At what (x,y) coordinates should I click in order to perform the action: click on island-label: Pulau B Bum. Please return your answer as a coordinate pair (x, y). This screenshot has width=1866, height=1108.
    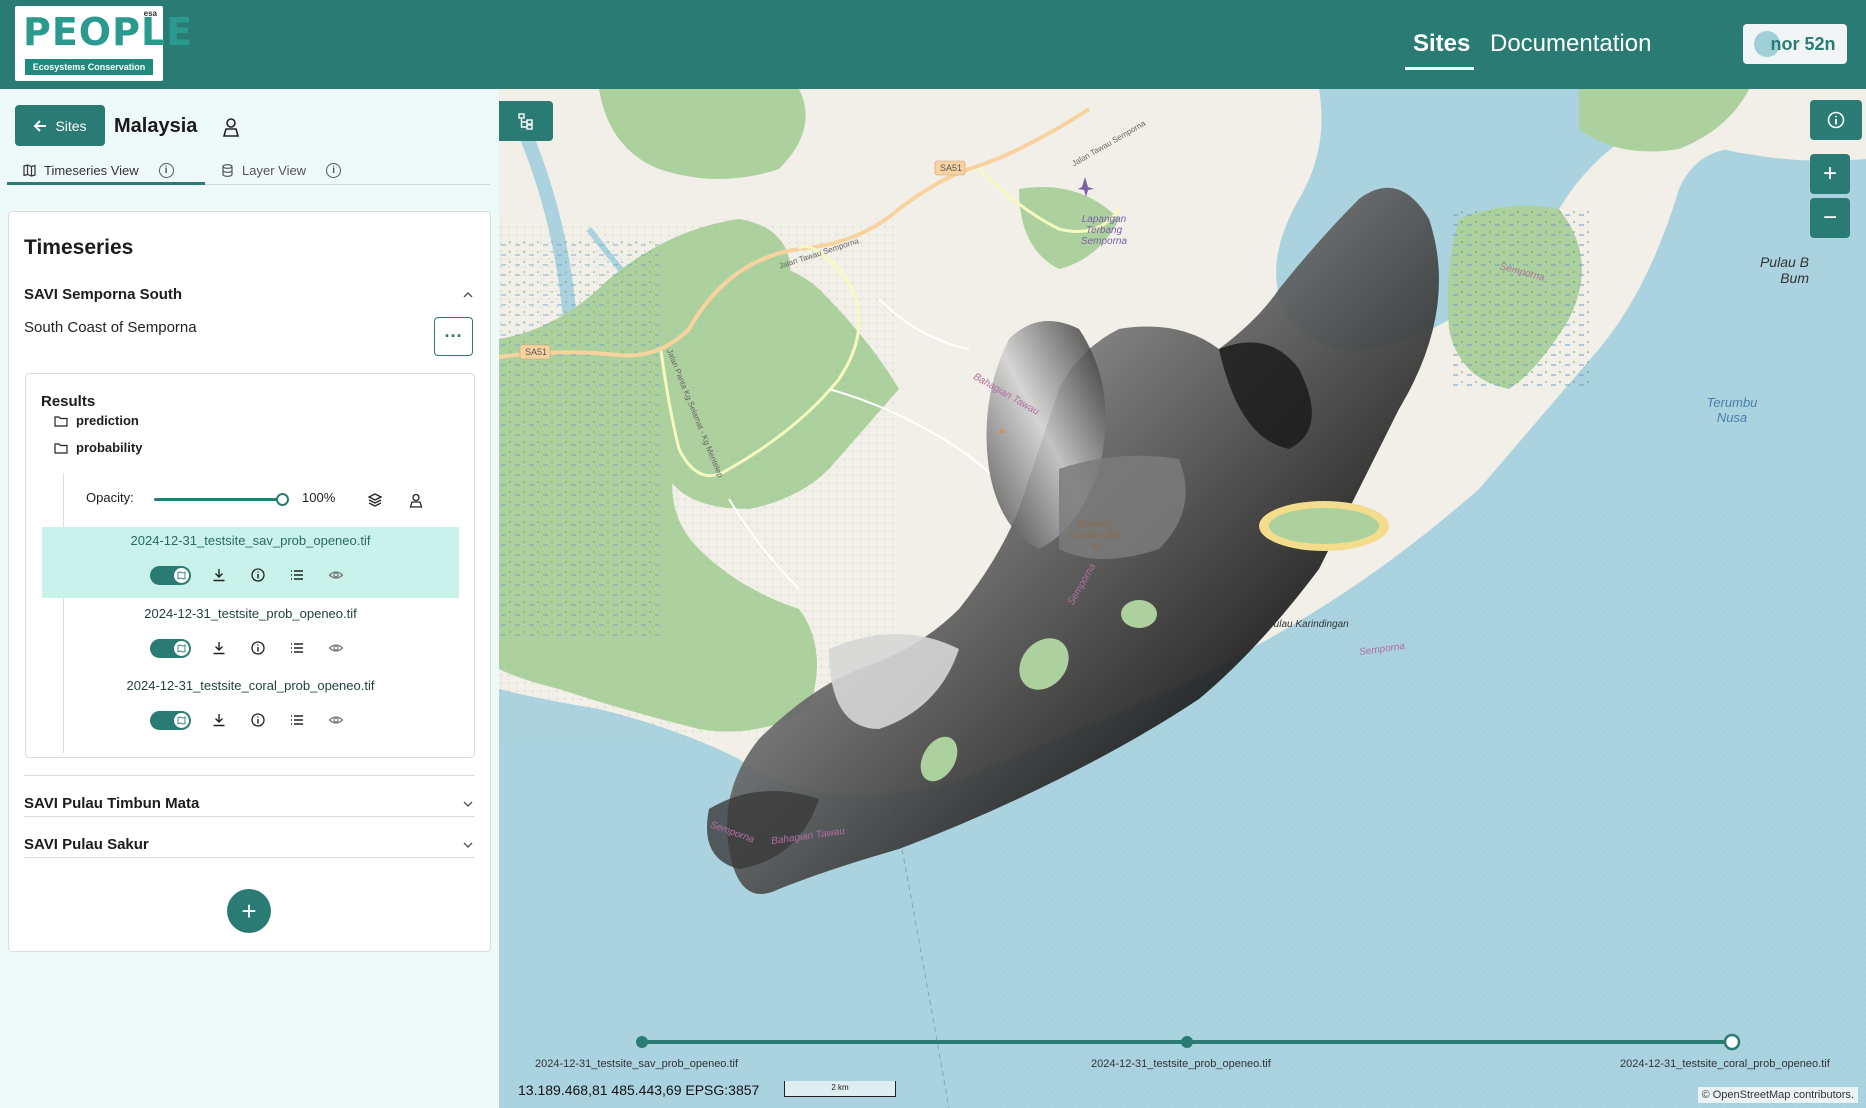
    Looking at the image, I should click on (1784, 270).